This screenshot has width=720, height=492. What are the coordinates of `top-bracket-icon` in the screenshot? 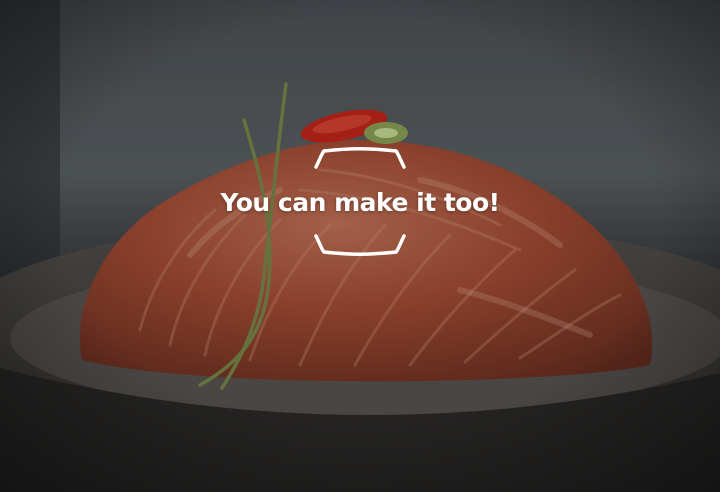 It's located at (360, 158).